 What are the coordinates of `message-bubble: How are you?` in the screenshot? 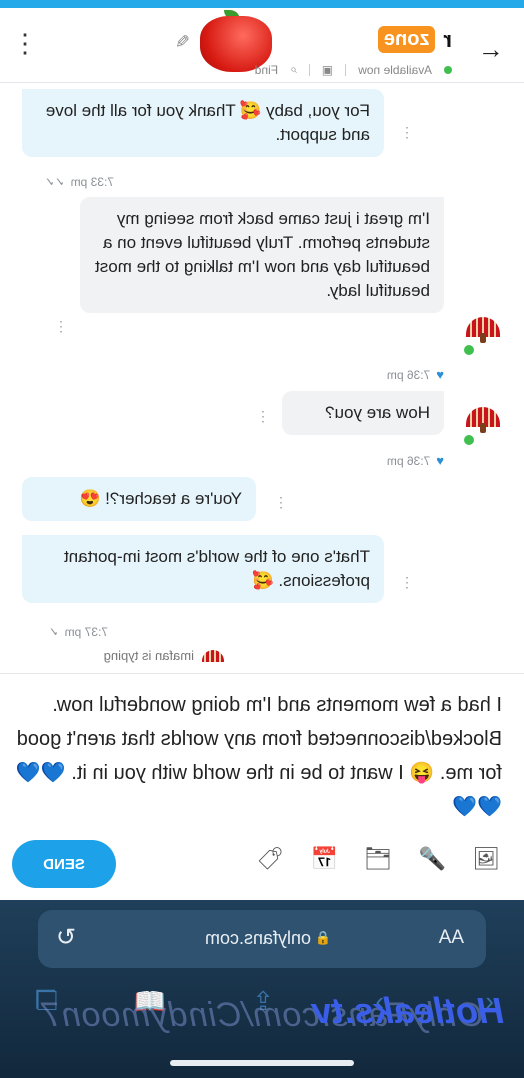 It's located at (363, 413).